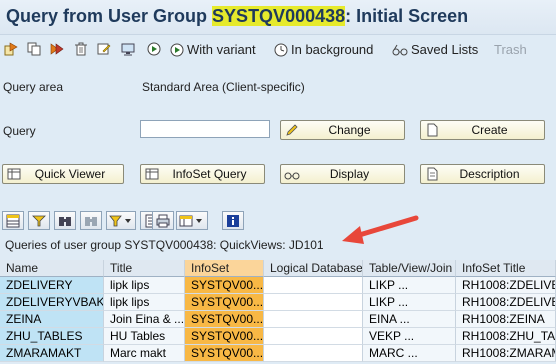 The image size is (556, 364). I want to click on column-header-name: Name, so click(52, 268).